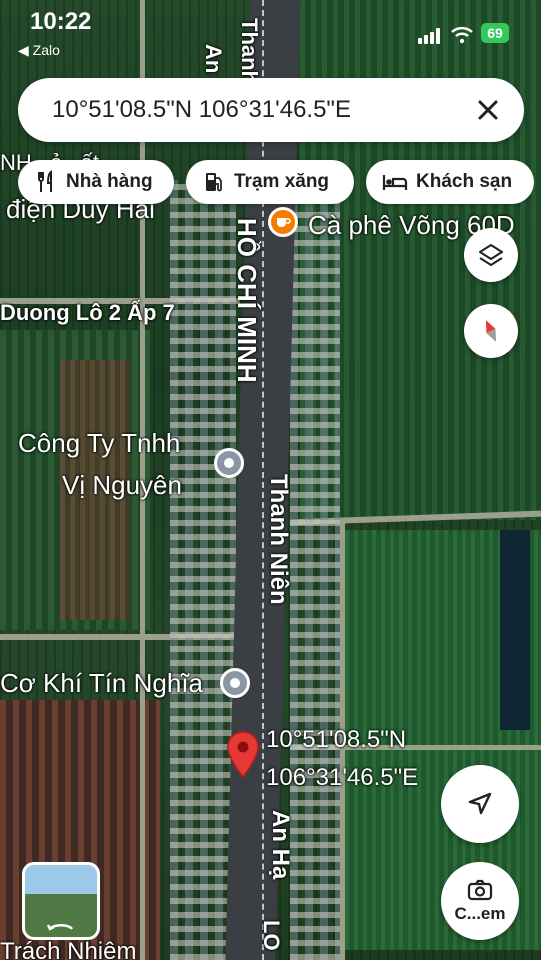  Describe the element at coordinates (271, 935) in the screenshot. I see `street-label: LO` at that location.